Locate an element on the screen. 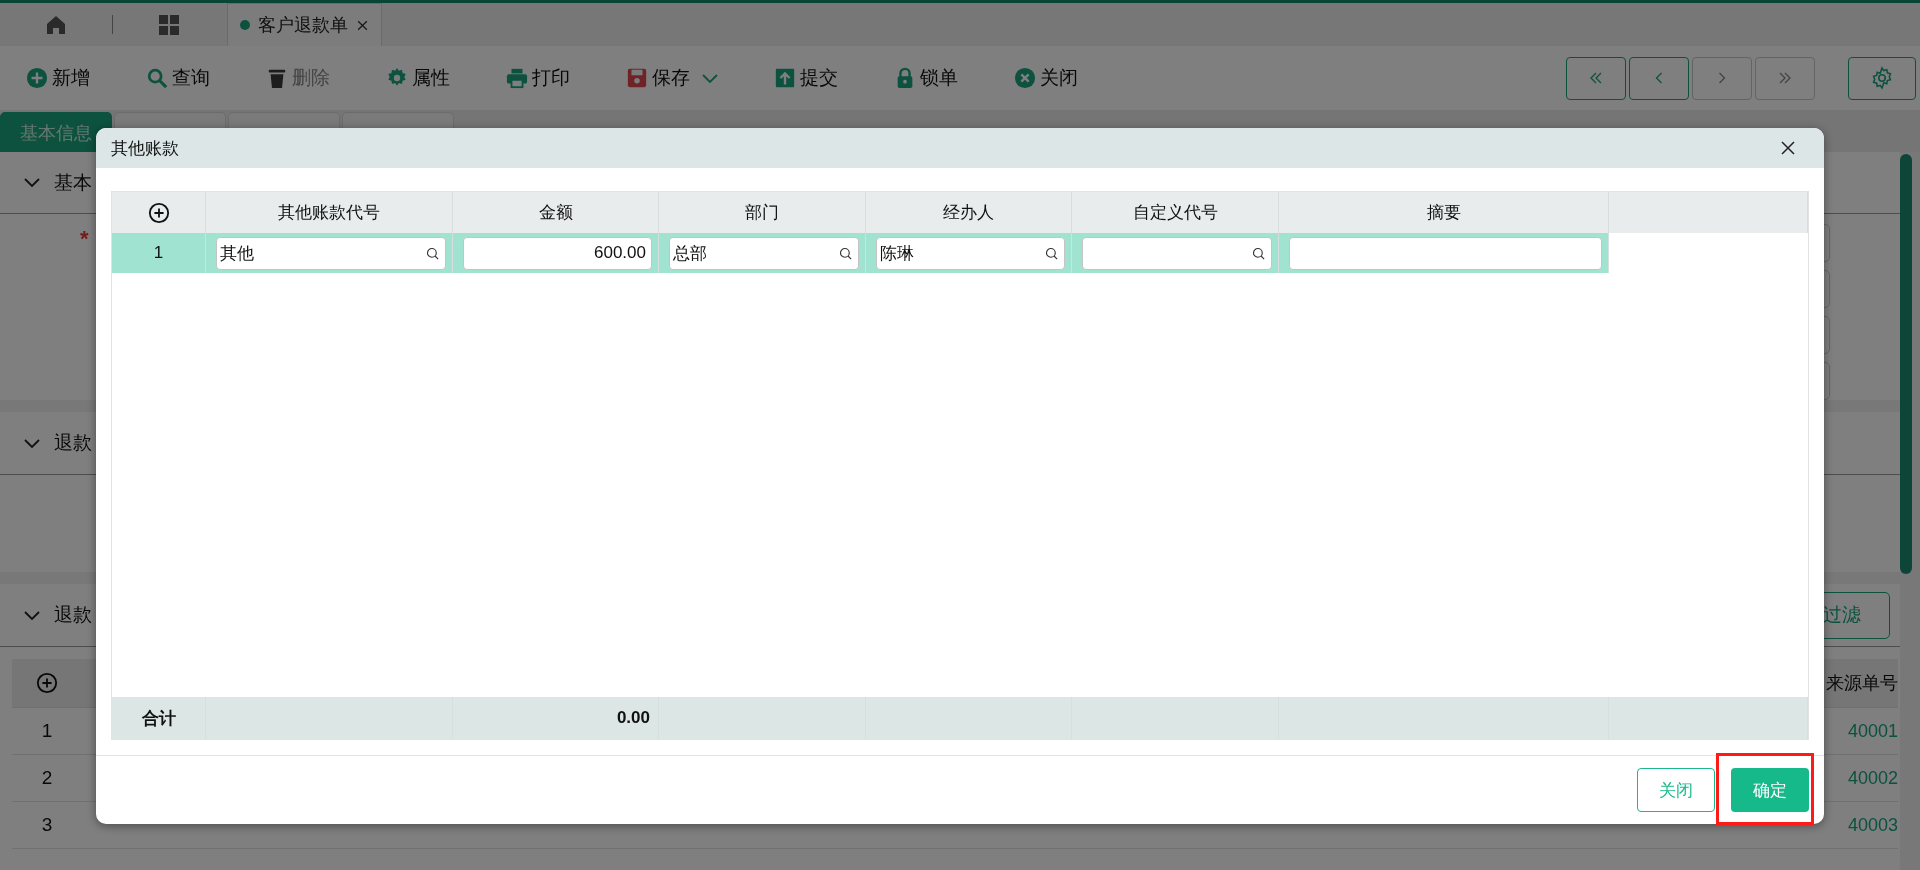 This screenshot has height=870, width=1920. dialog-title: 其他账款 is located at coordinates (145, 148).